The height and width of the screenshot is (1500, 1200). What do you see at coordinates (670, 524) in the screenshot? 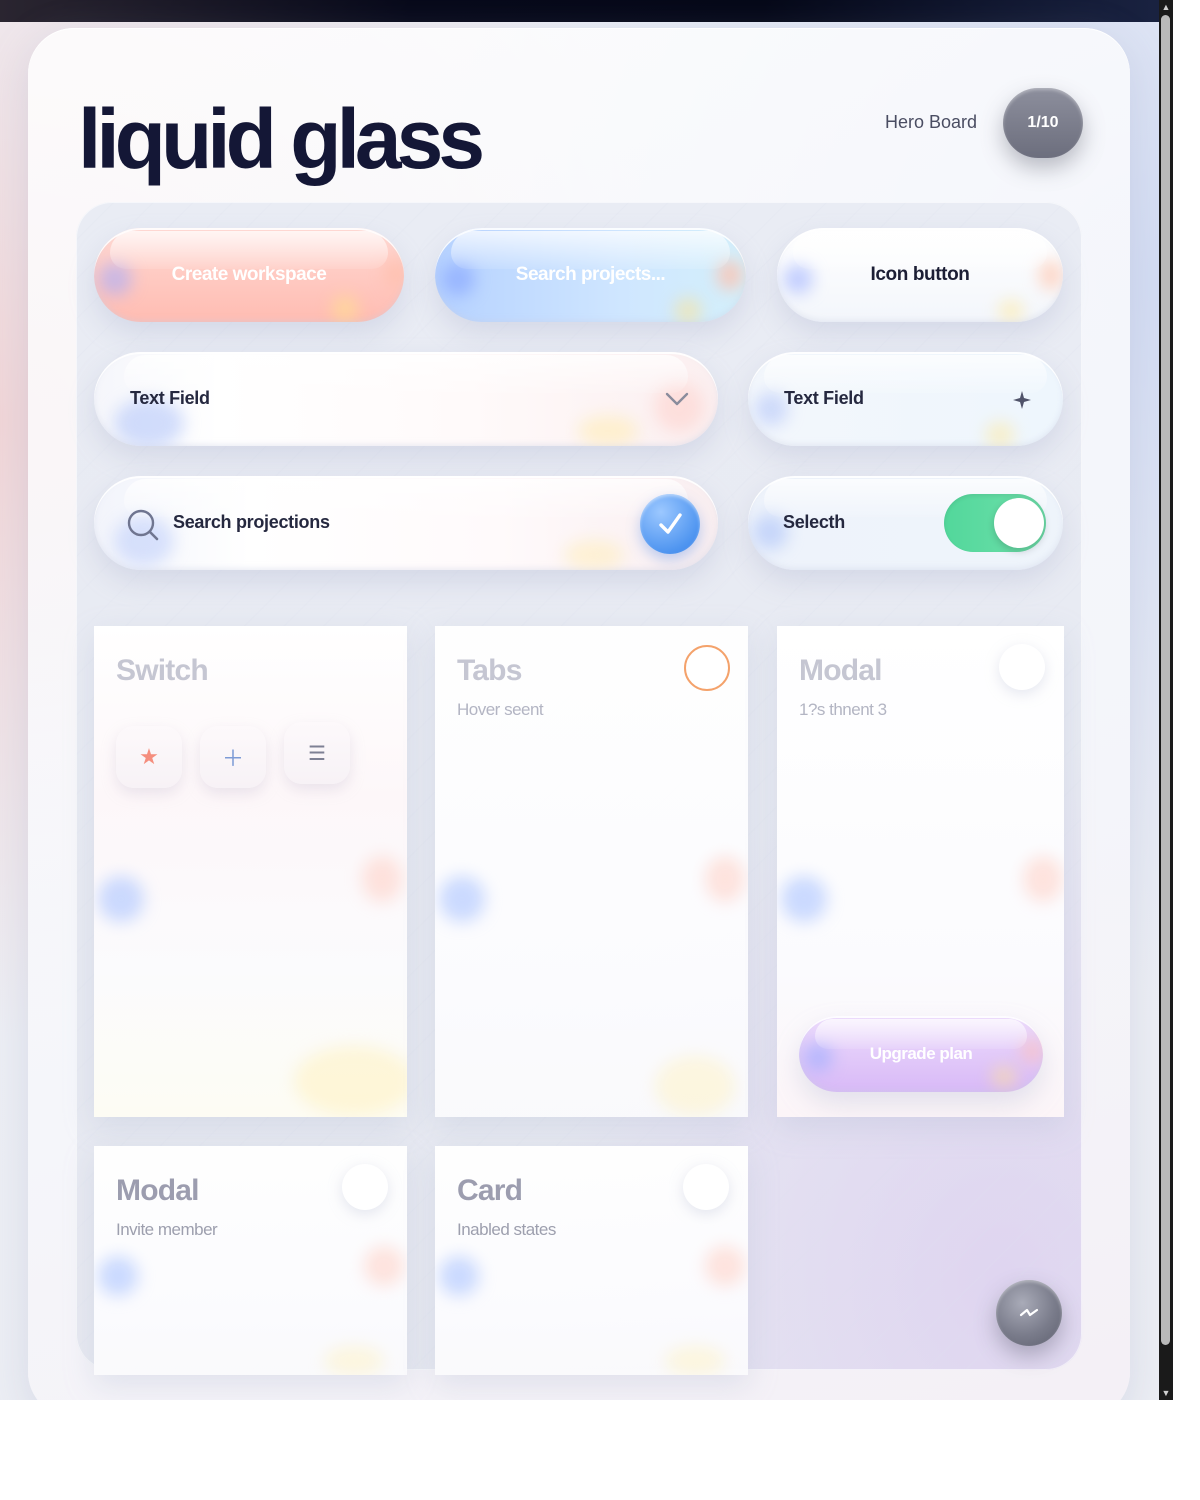
I see `check-icon` at bounding box center [670, 524].